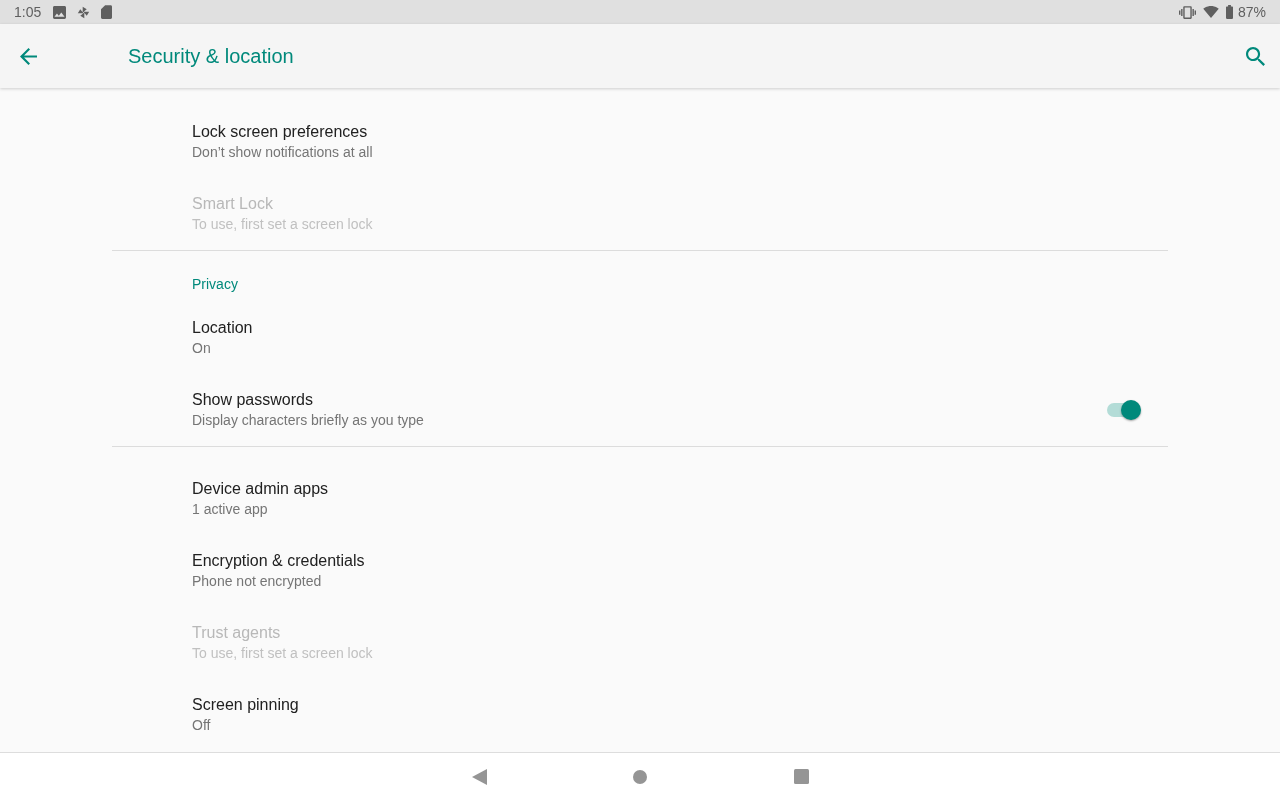  Describe the element at coordinates (222, 328) in the screenshot. I see `setting-title: Location` at that location.